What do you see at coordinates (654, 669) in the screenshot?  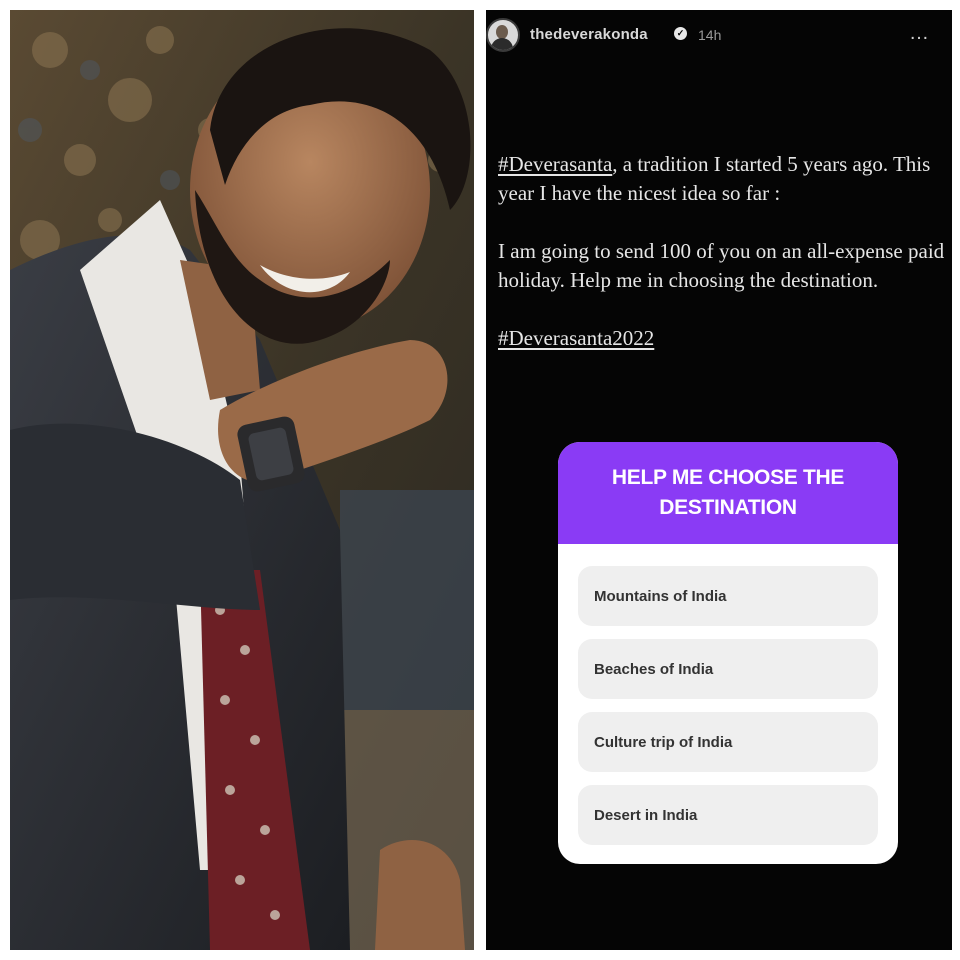 I see `poll-option-label: Beaches of India` at bounding box center [654, 669].